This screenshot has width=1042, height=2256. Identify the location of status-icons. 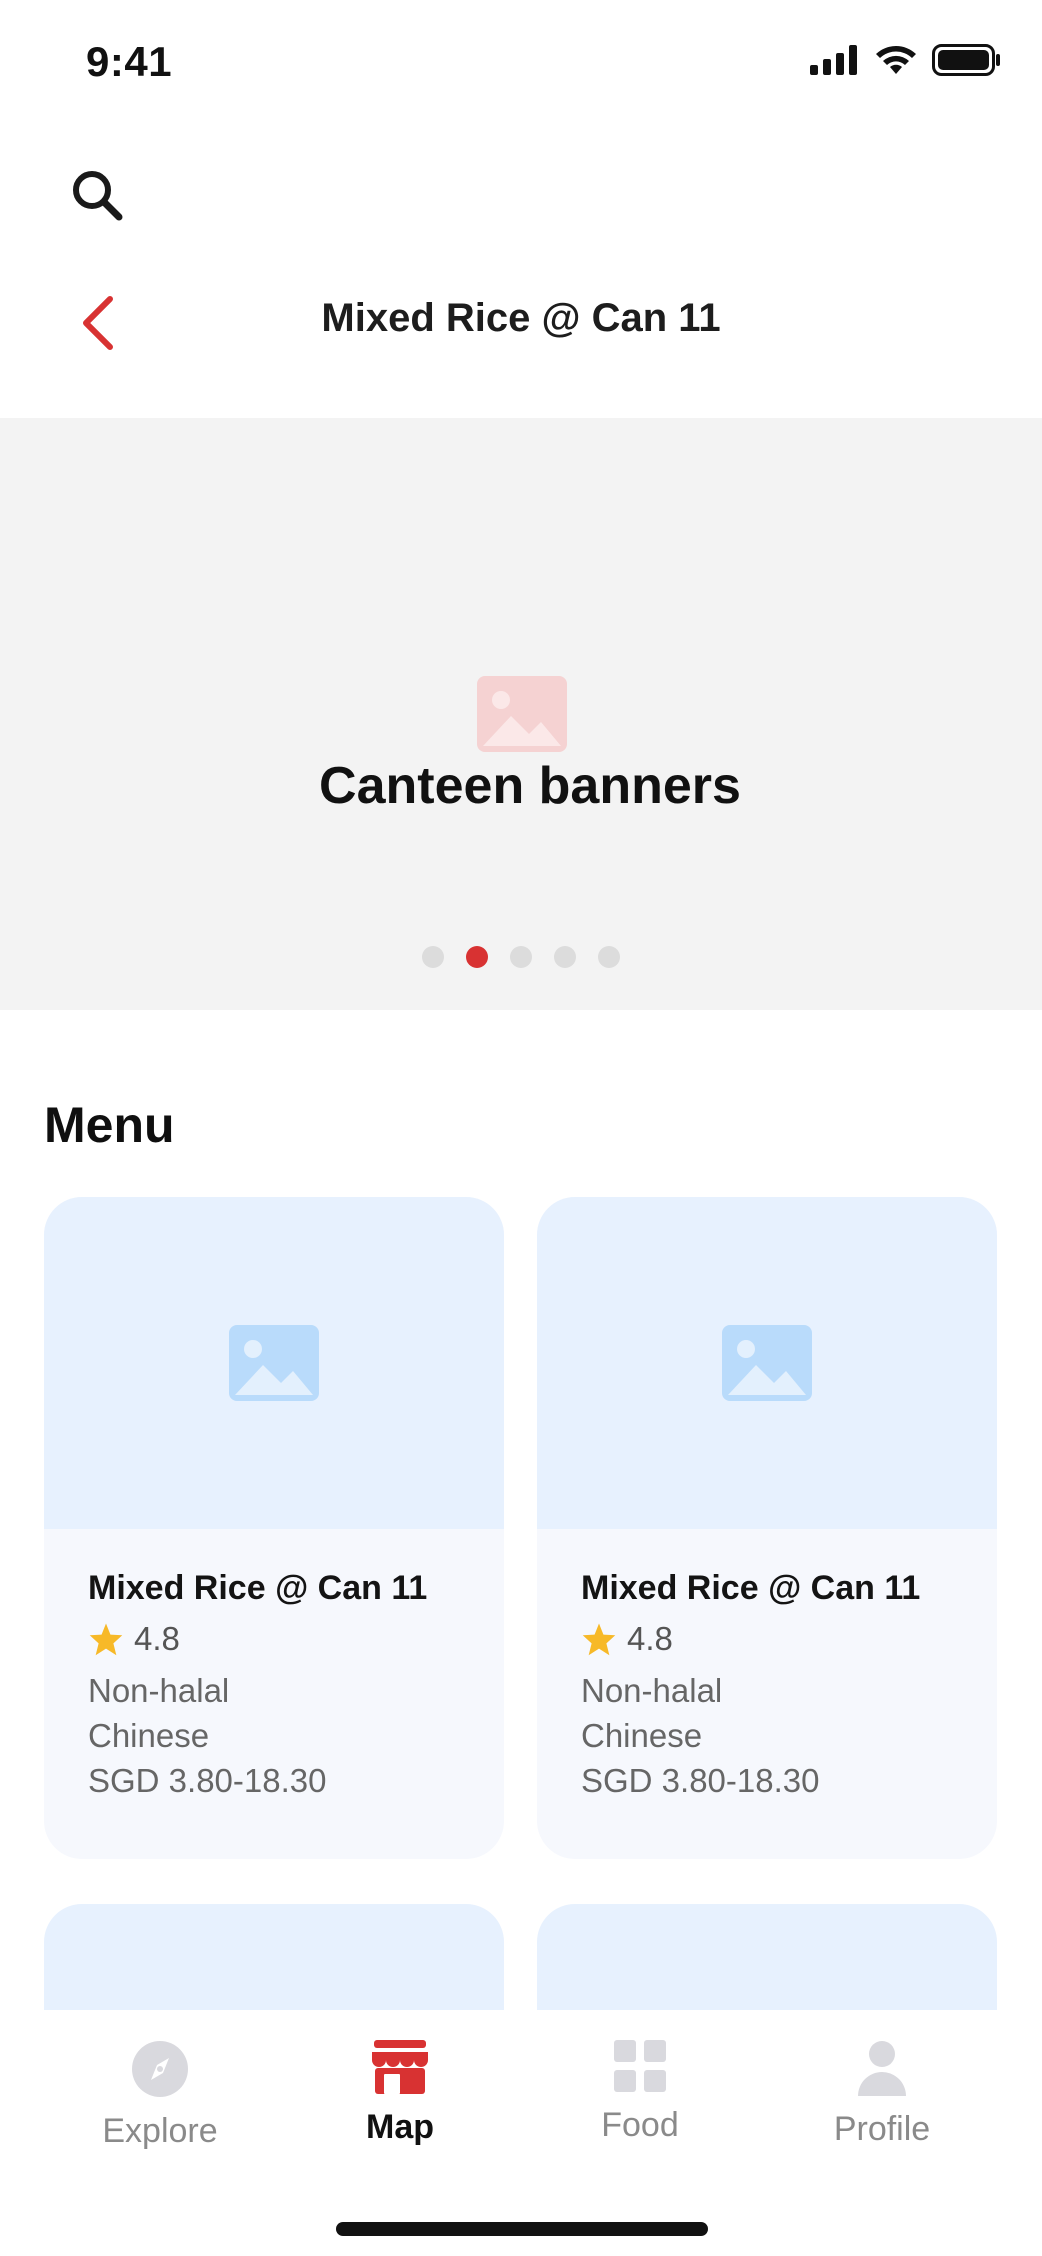
(906, 60).